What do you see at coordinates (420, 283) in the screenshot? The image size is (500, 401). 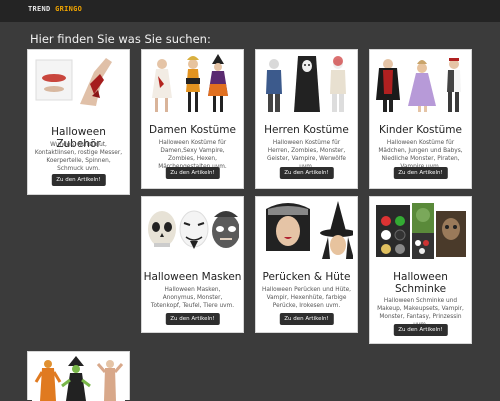 I see `category-title: Halloween Schminke` at bounding box center [420, 283].